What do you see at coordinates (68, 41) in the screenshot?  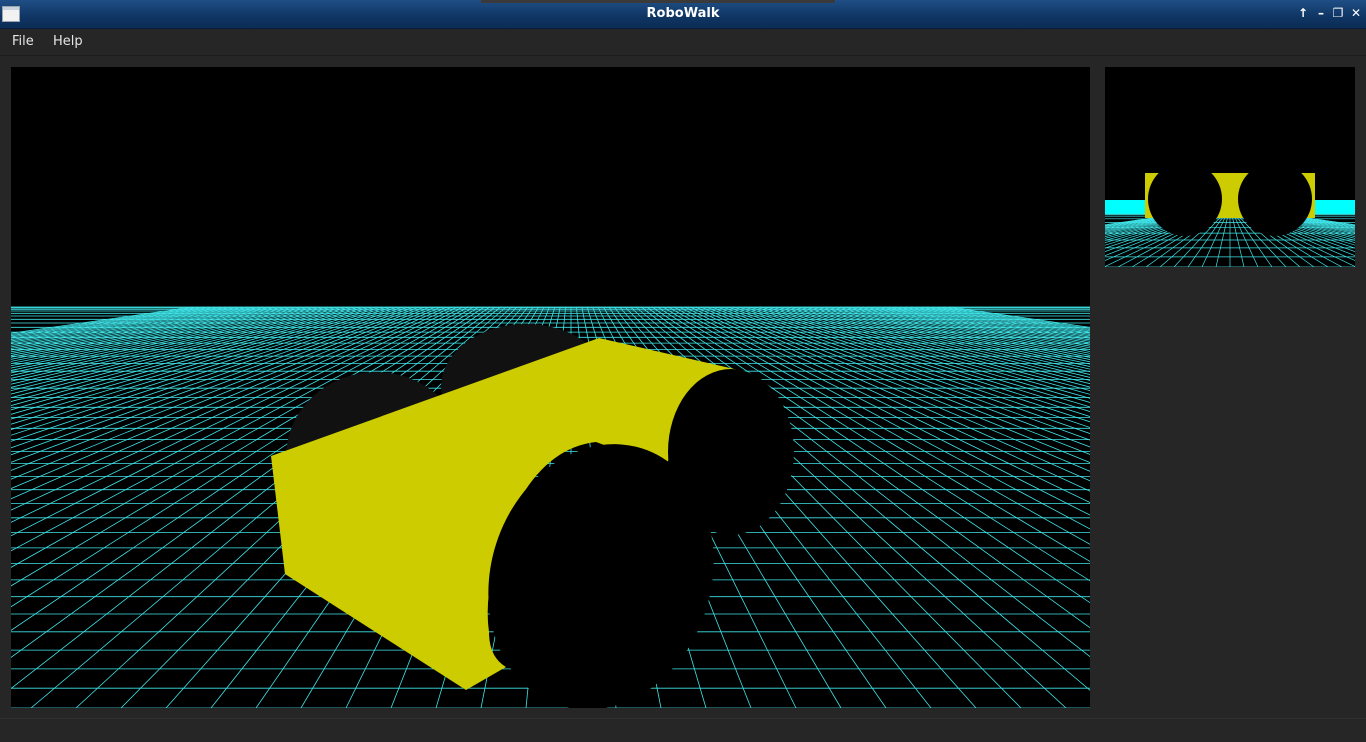 I see `menu-help: Help` at bounding box center [68, 41].